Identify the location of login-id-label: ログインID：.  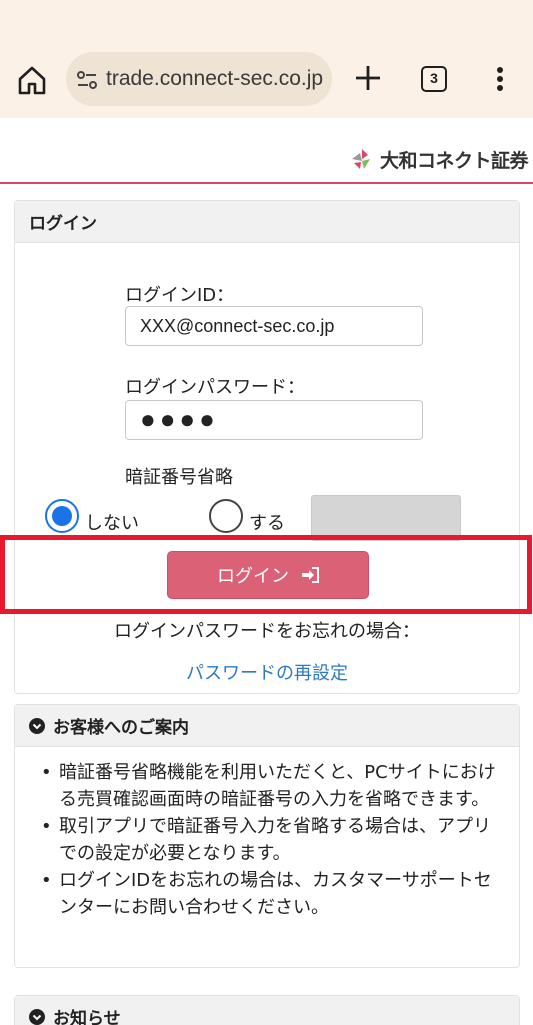
(180, 295).